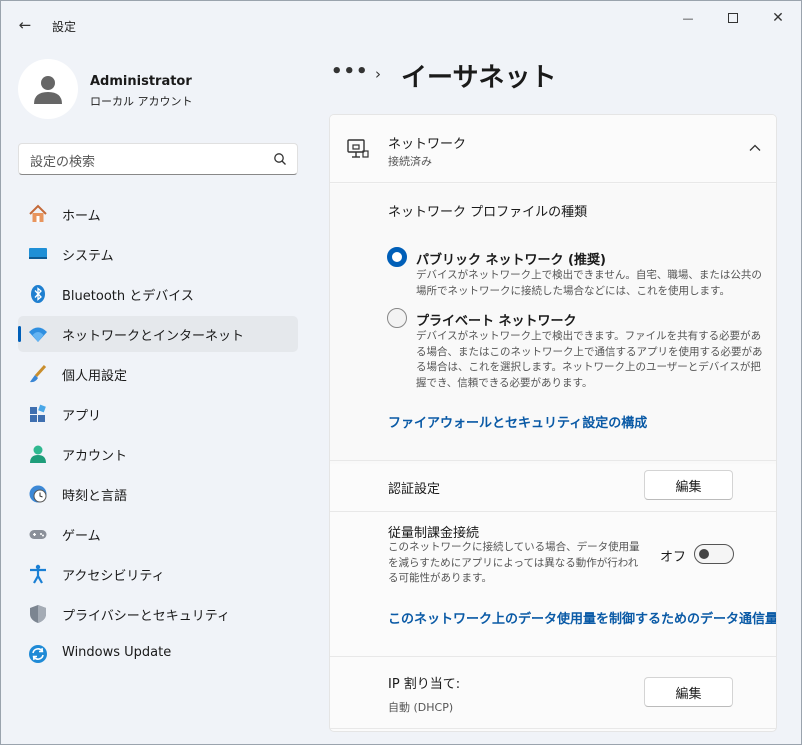 This screenshot has height=745, width=802. I want to click on clock-globe-icon, so click(38, 494).